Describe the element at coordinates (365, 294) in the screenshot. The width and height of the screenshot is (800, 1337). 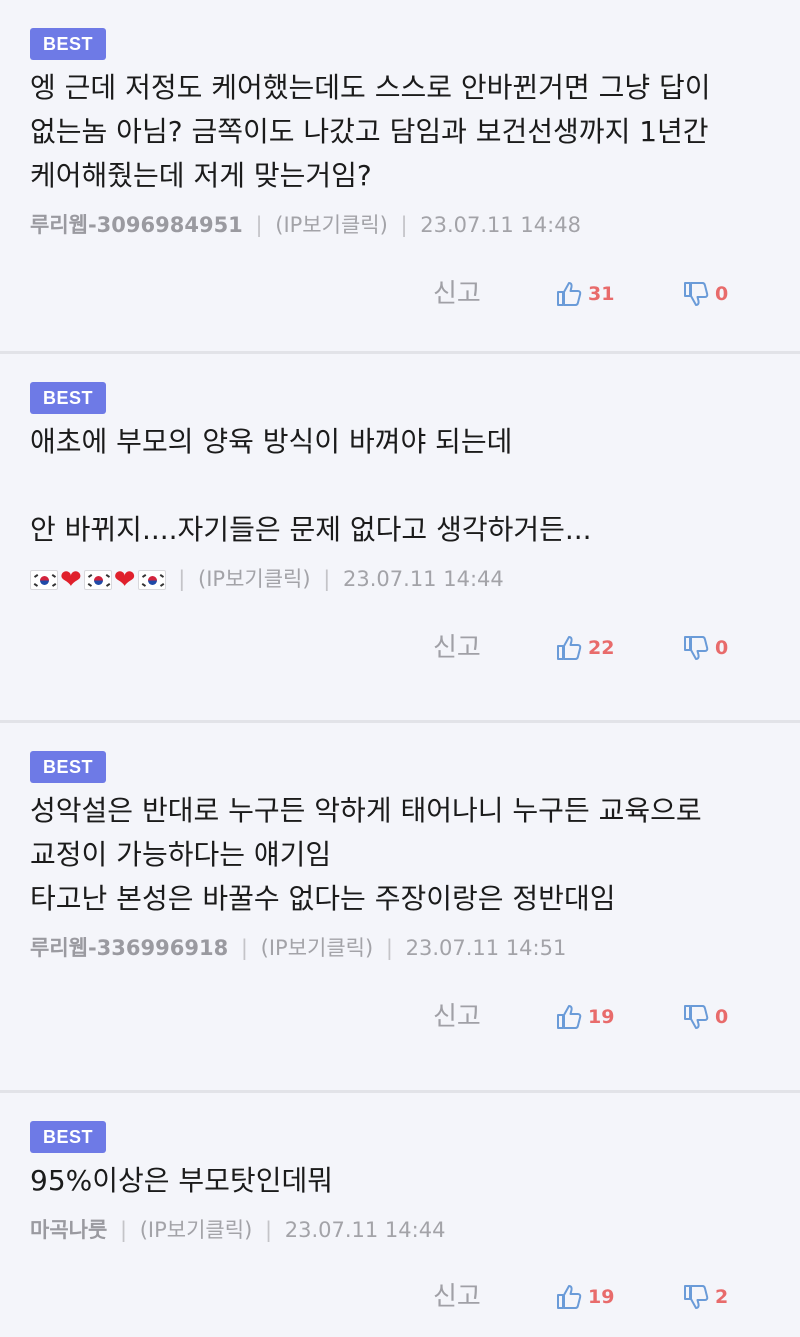
I see `comment-actions: 신고 31 0` at that location.